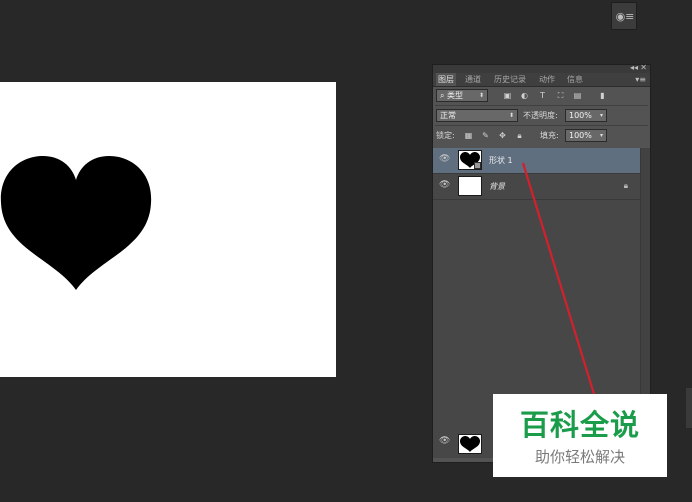  I want to click on heart-thumbnail-icon, so click(470, 444).